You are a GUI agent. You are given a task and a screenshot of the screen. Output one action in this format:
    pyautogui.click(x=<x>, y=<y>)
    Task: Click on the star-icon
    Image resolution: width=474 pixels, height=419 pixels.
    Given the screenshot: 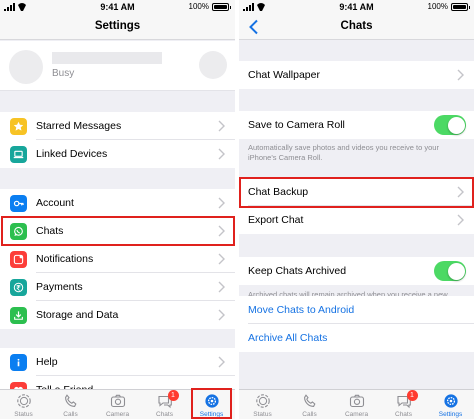 What is the action you would take?
    pyautogui.click(x=18, y=126)
    